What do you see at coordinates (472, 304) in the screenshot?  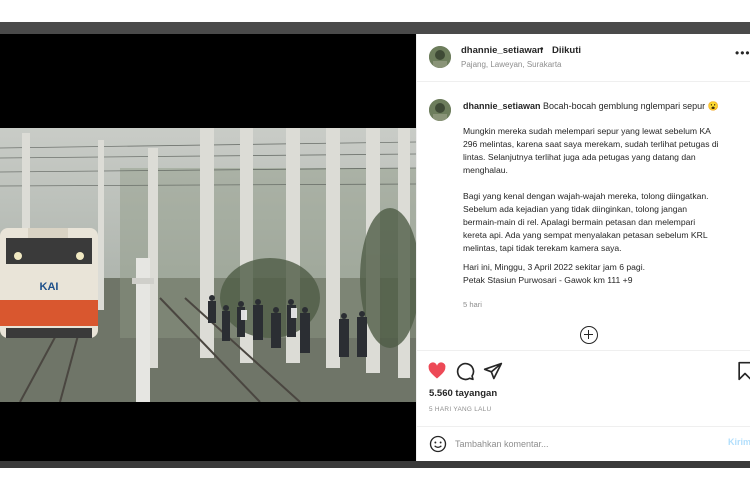 I see `caption-age: 5 hari` at bounding box center [472, 304].